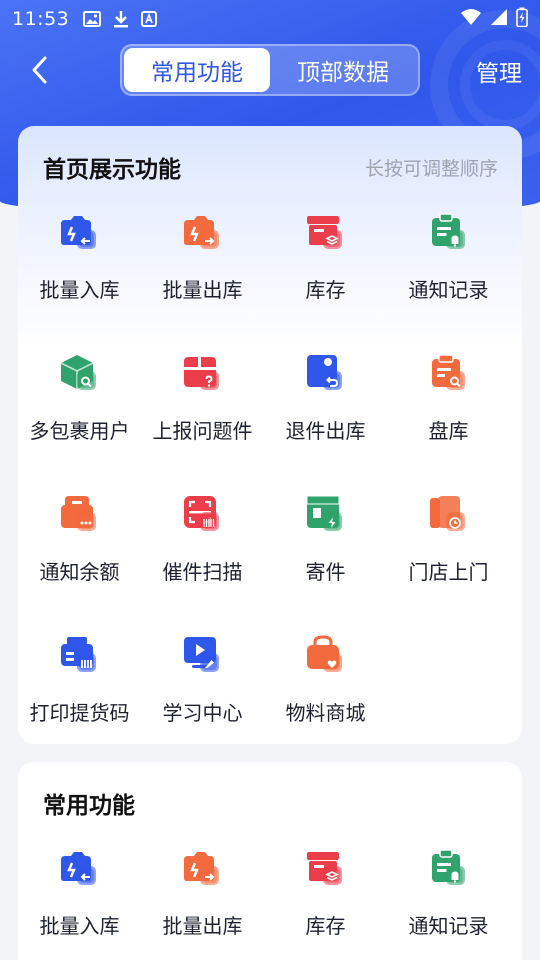  Describe the element at coordinates (203, 515) in the screenshot. I see `urge-scan-icon` at that location.